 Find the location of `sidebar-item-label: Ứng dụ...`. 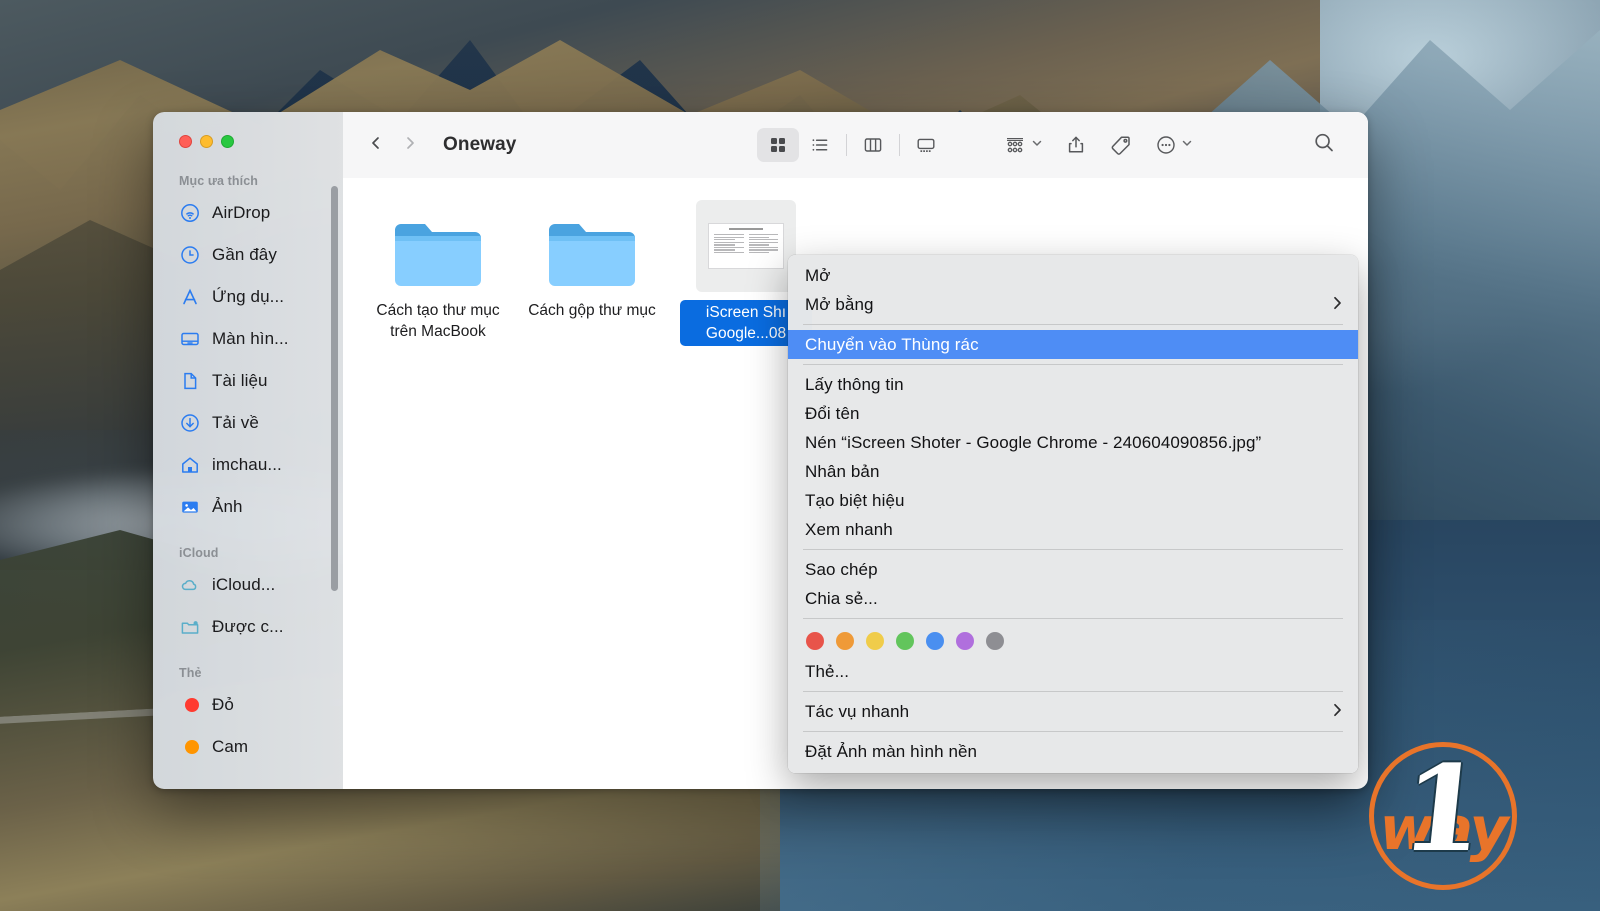

sidebar-item-label: Ứng dụ... is located at coordinates (248, 296).